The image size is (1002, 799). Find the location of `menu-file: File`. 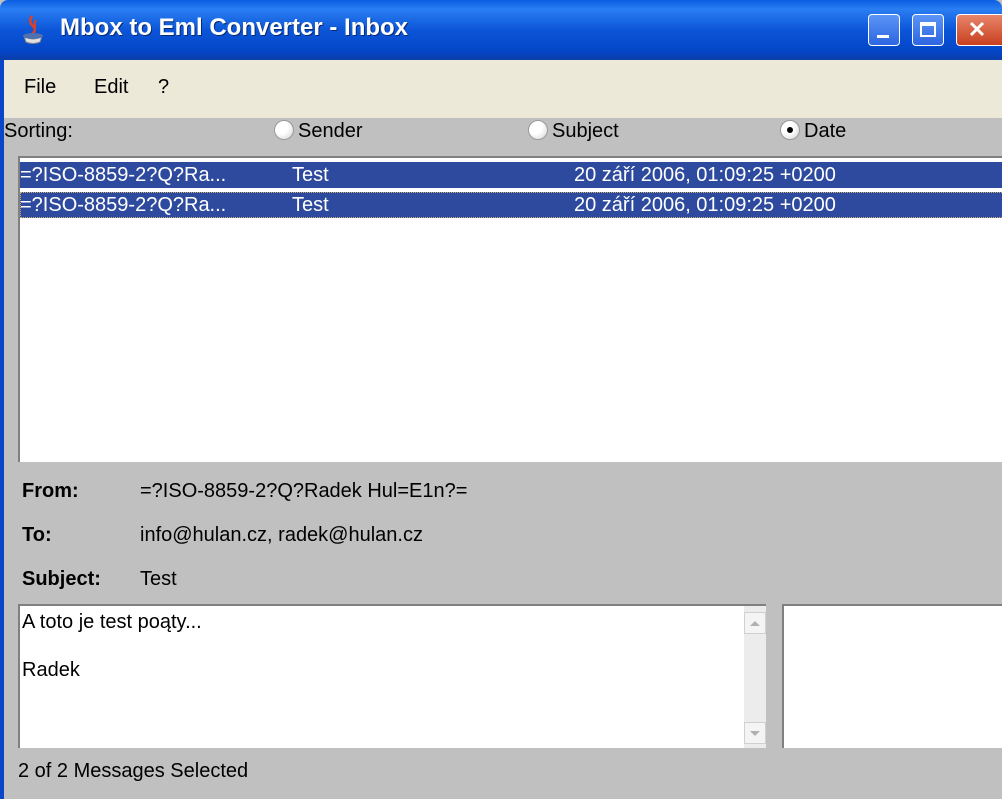

menu-file: File is located at coordinates (40, 87).